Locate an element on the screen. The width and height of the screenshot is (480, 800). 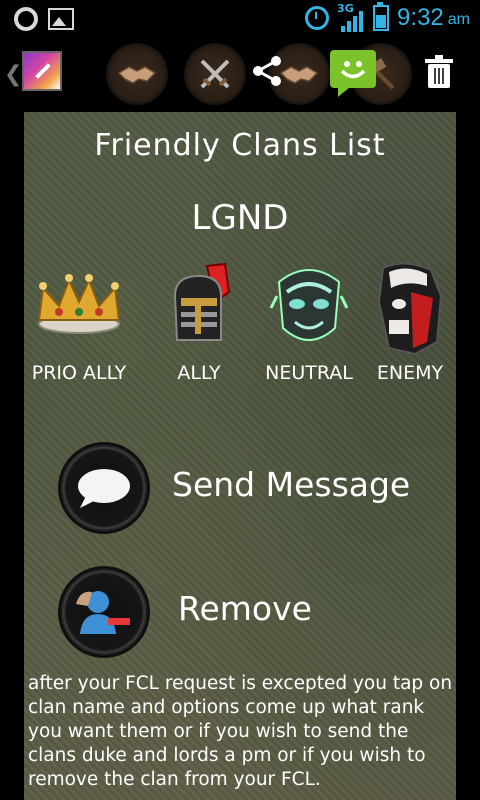
send-message-button is located at coordinates (104, 488).